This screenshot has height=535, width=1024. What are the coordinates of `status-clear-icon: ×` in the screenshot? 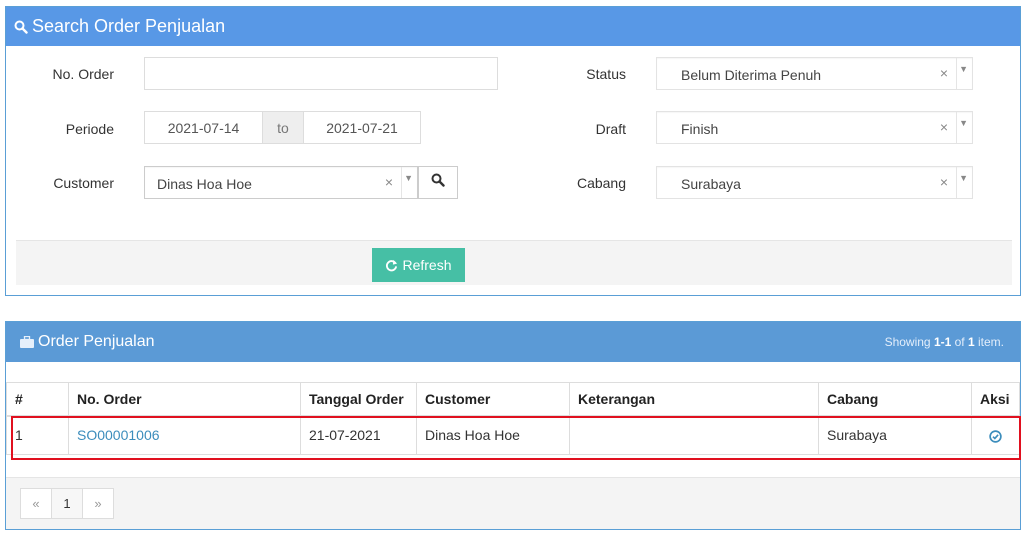 It's located at (944, 73).